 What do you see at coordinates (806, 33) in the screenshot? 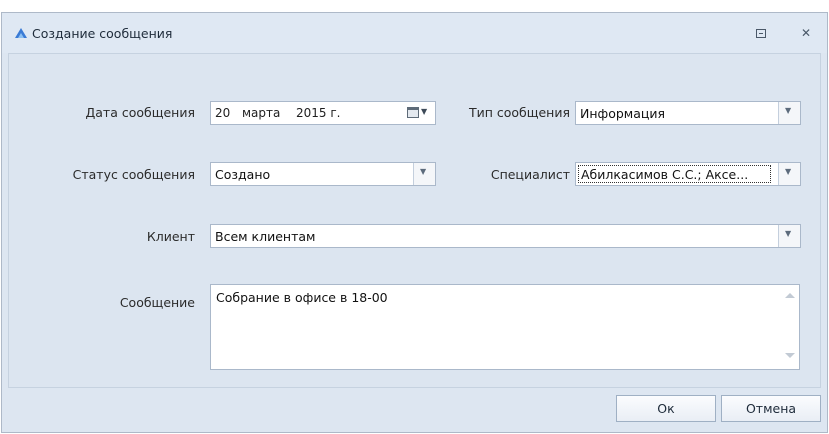
I see `close-icon: ✕` at bounding box center [806, 33].